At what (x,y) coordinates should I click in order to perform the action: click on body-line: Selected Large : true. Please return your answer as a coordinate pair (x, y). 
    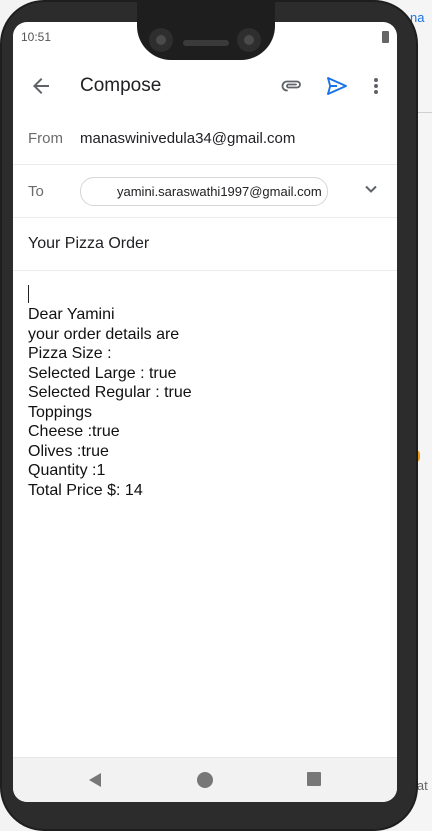
    Looking at the image, I should click on (102, 373).